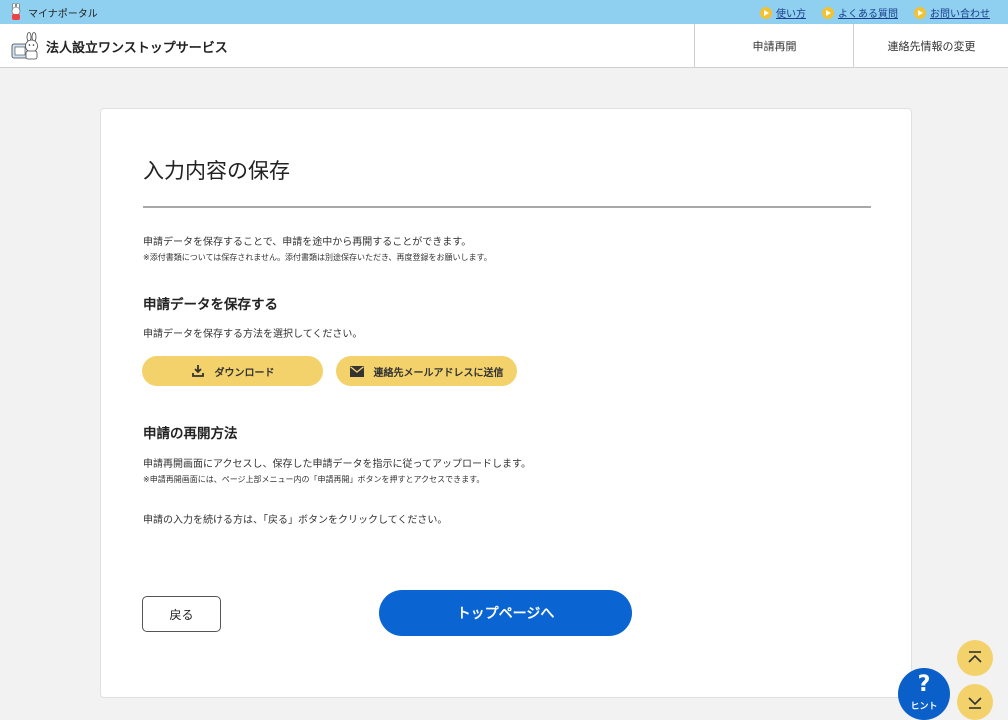 The width and height of the screenshot is (1008, 720). Describe the element at coordinates (504, 46) in the screenshot. I see `site-header: 法人設立ワンストップサービス 申請再開 連絡先情報の変更` at that location.